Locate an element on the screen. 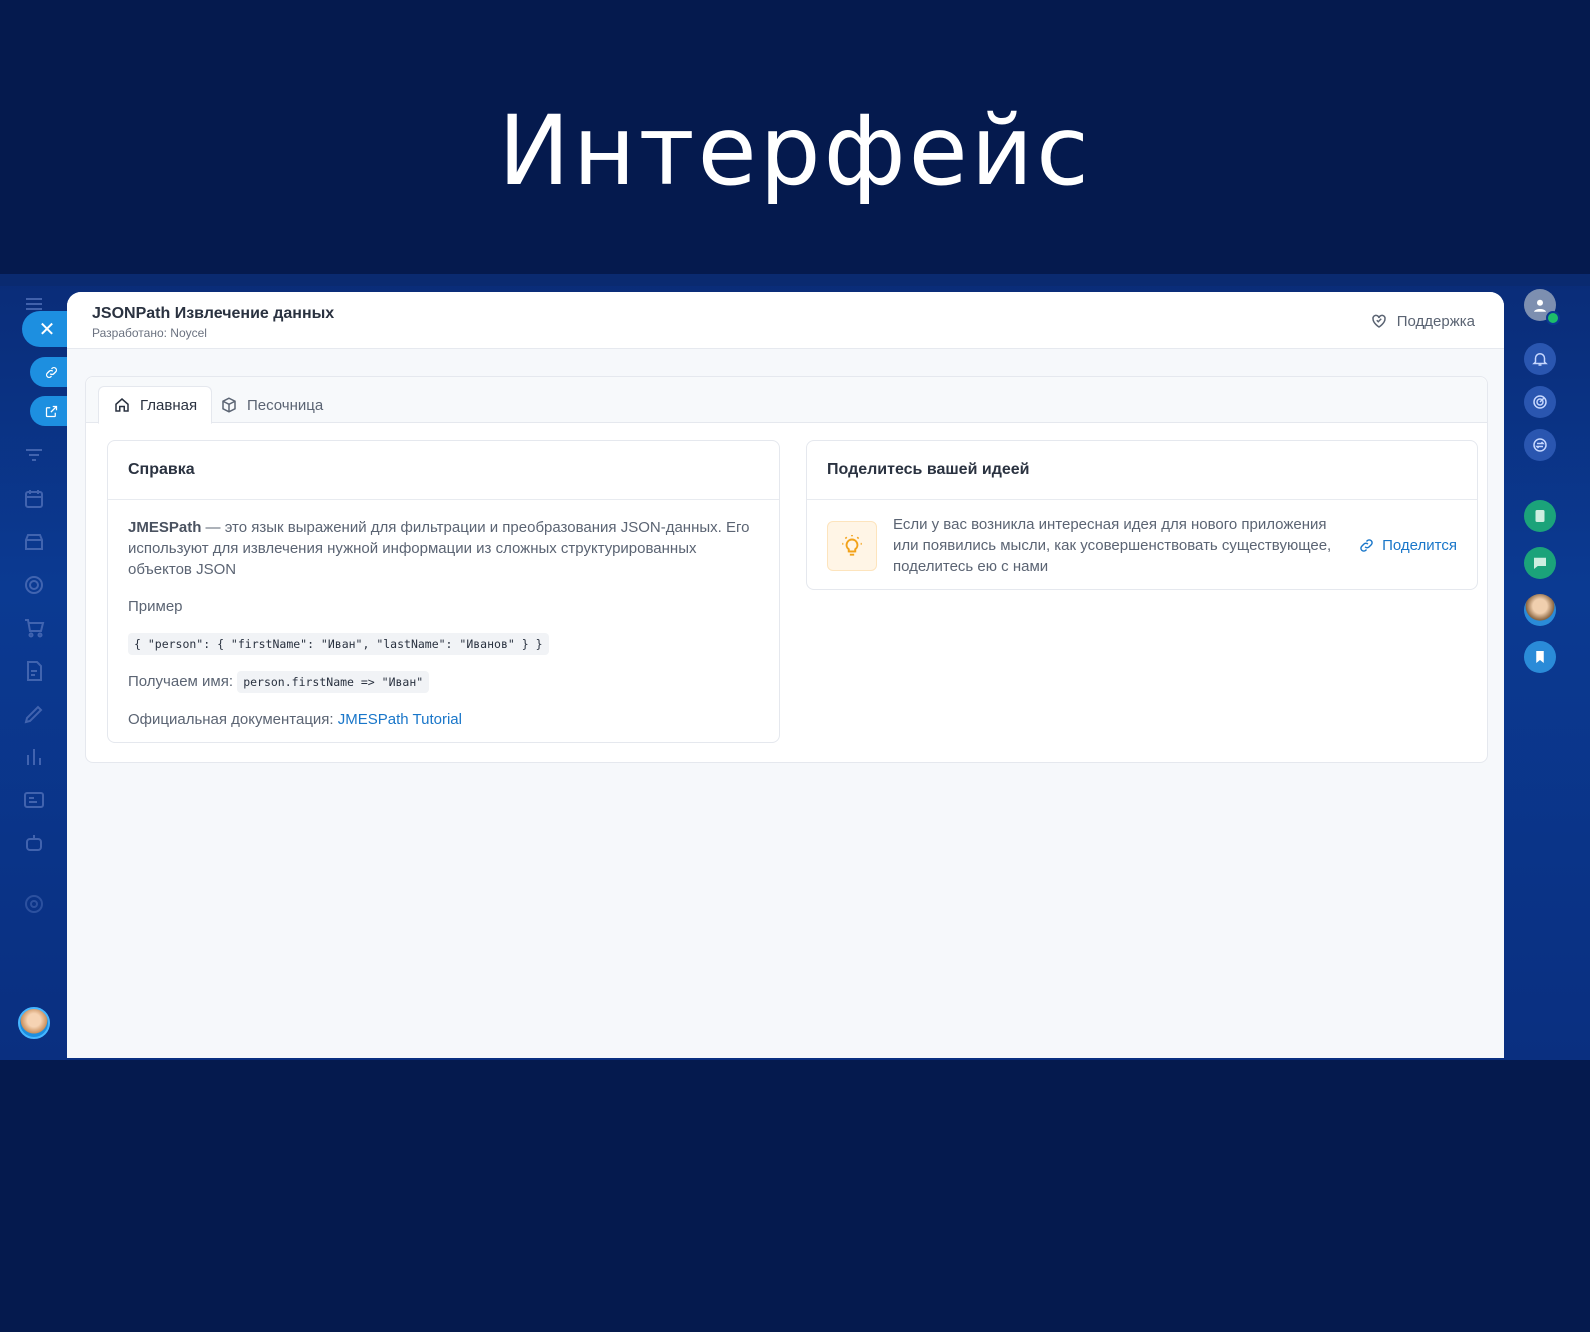 The image size is (1590, 1332). chat-icon is located at coordinates (1540, 563).